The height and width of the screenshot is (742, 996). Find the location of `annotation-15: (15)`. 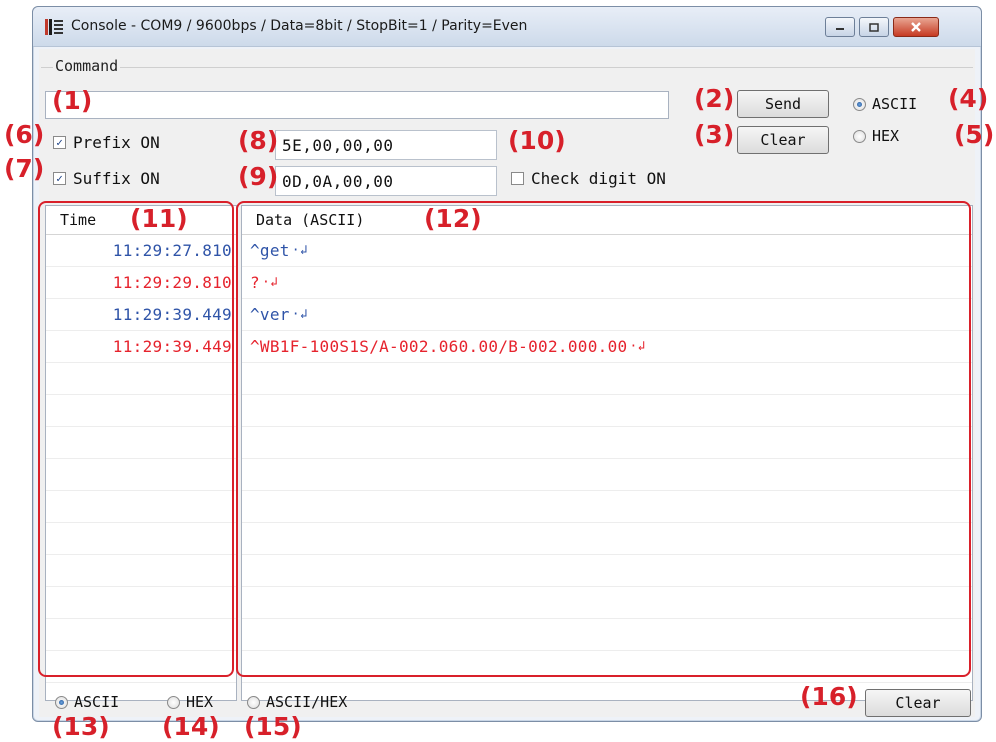

annotation-15: (15) is located at coordinates (273, 726).